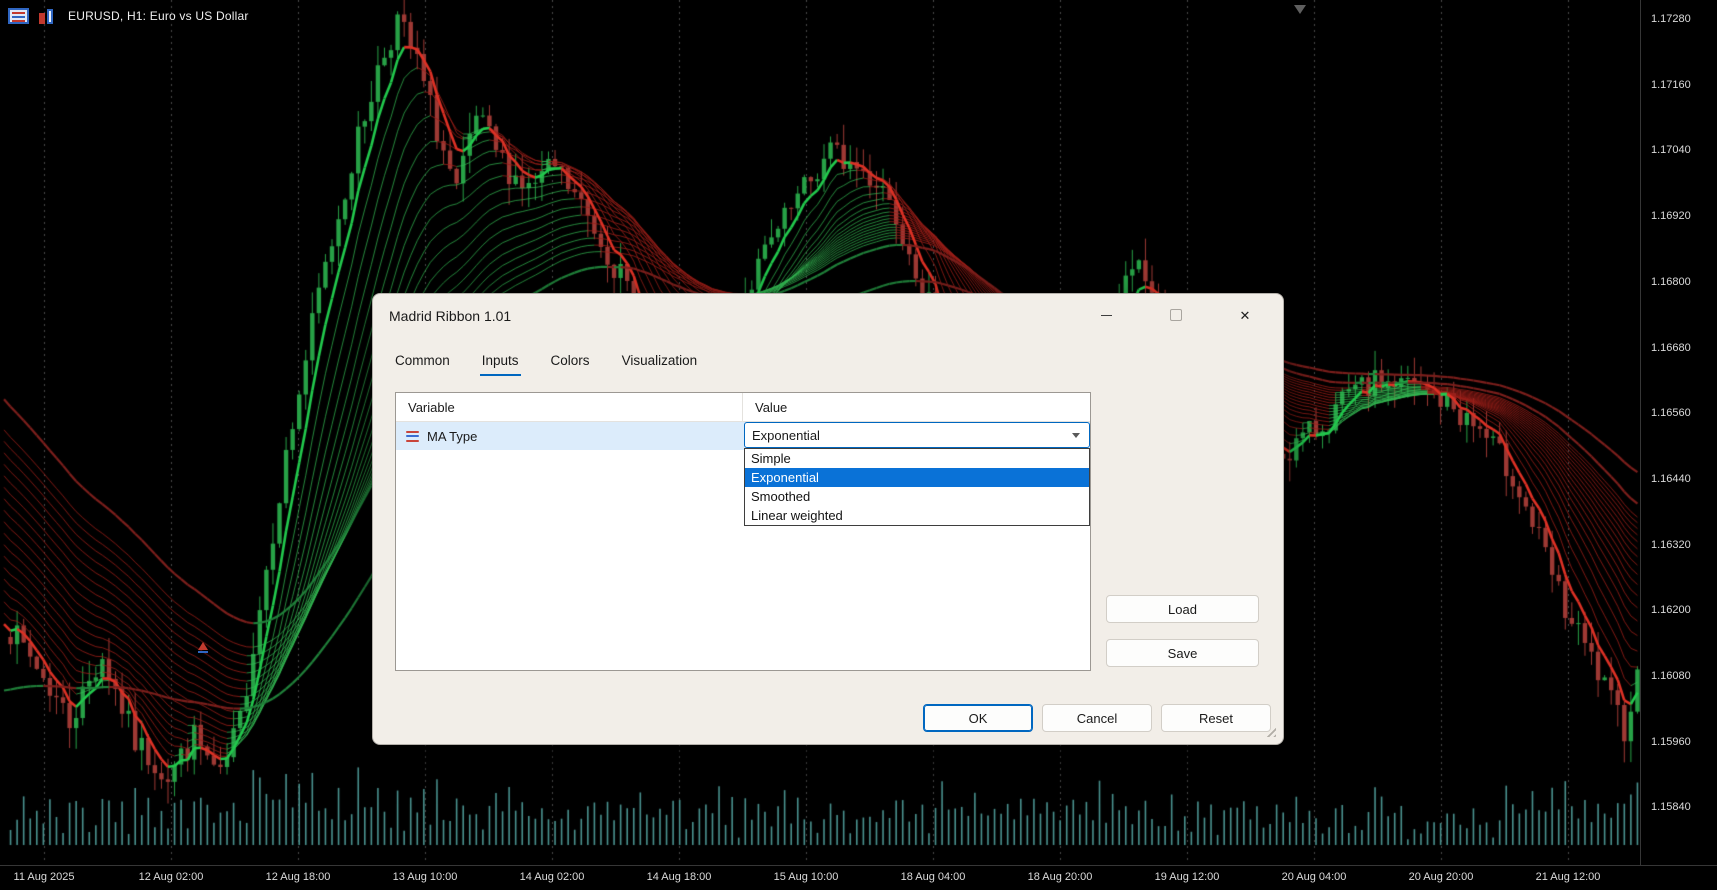 This screenshot has height=890, width=1717. I want to click on close-icon: ✕, so click(1245, 315).